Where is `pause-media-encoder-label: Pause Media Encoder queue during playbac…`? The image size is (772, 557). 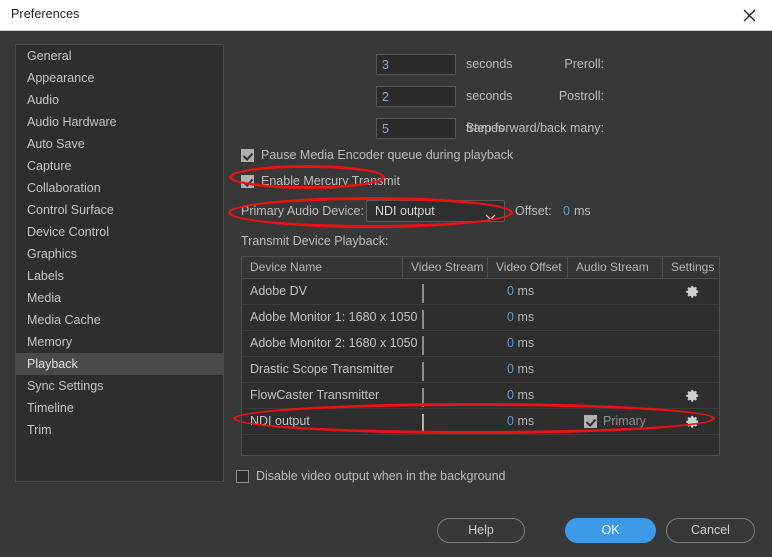
pause-media-encoder-label: Pause Media Encoder queue during playbac… is located at coordinates (387, 155).